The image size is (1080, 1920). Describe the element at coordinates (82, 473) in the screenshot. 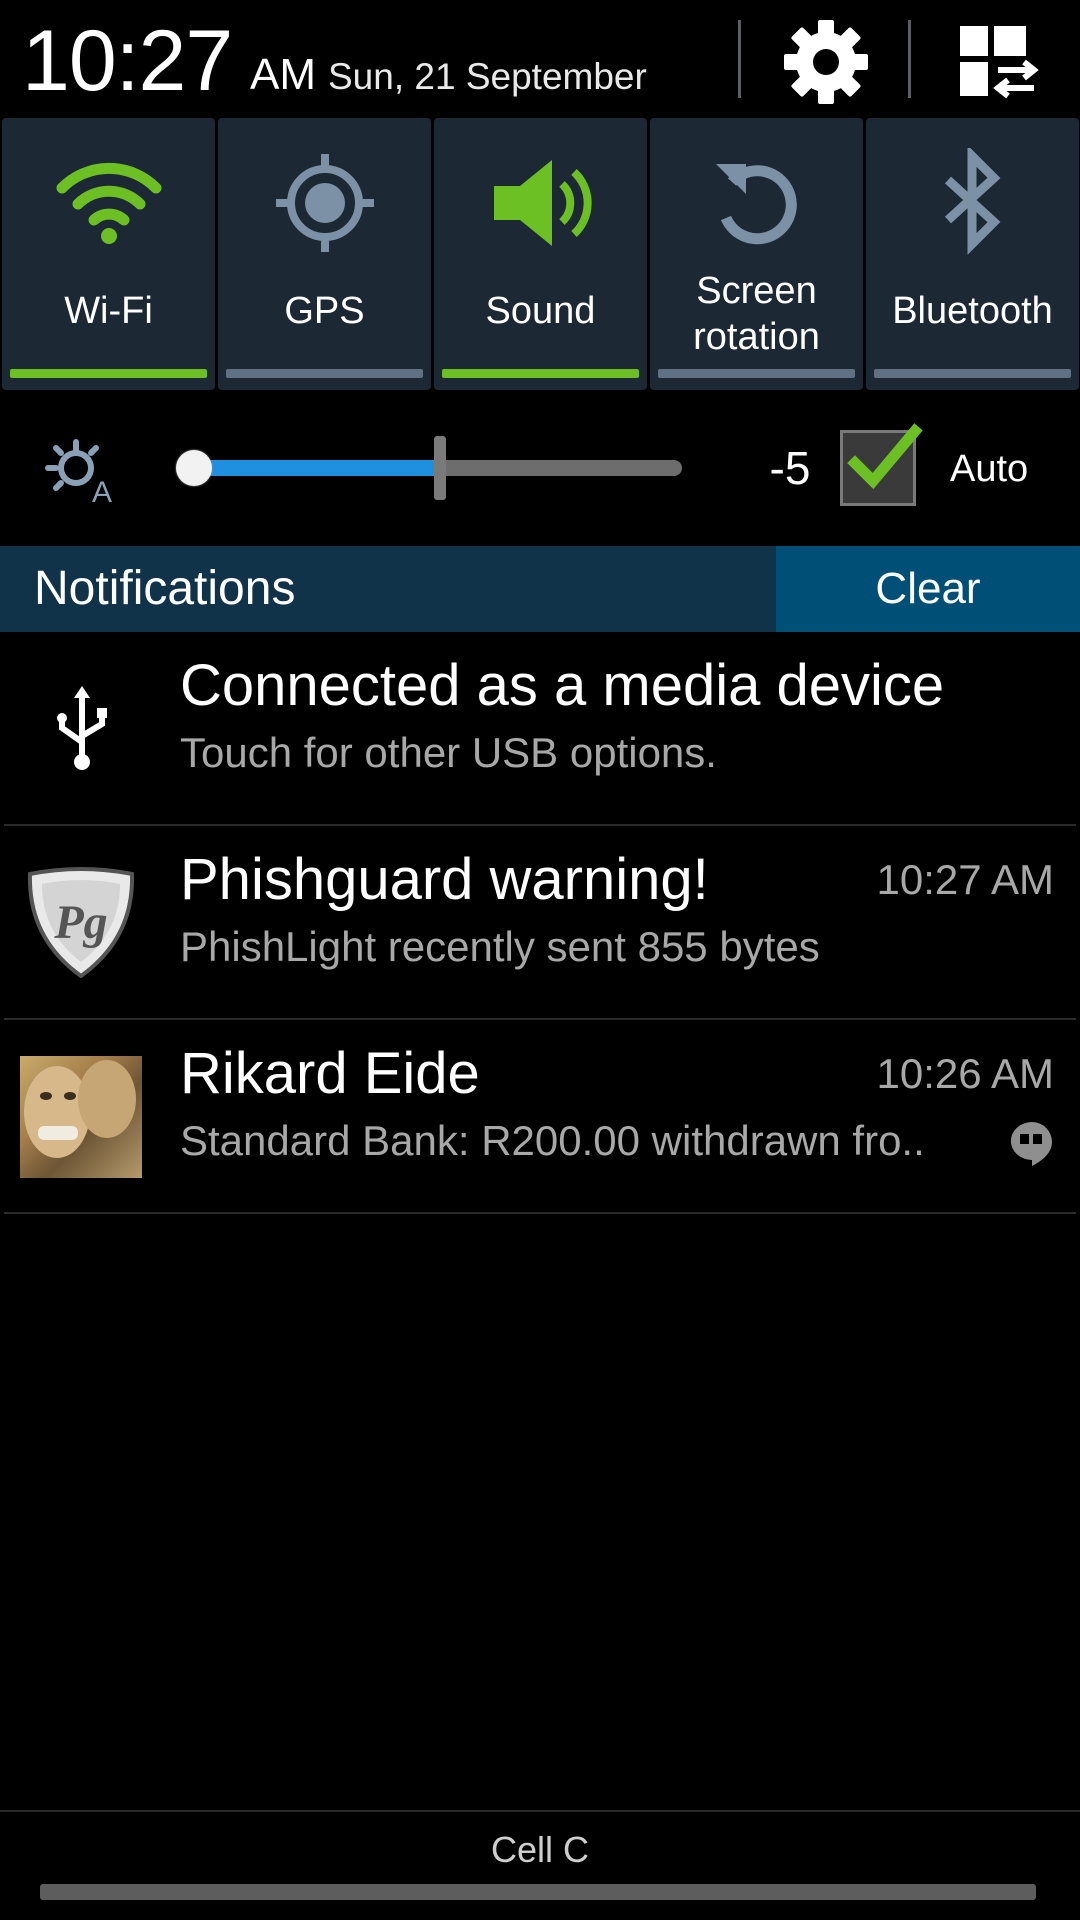

I see `auto-brightness-icon: A` at that location.